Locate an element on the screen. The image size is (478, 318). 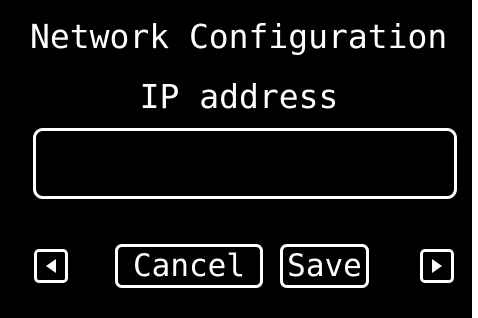
field-label: IP address is located at coordinates (239, 96).